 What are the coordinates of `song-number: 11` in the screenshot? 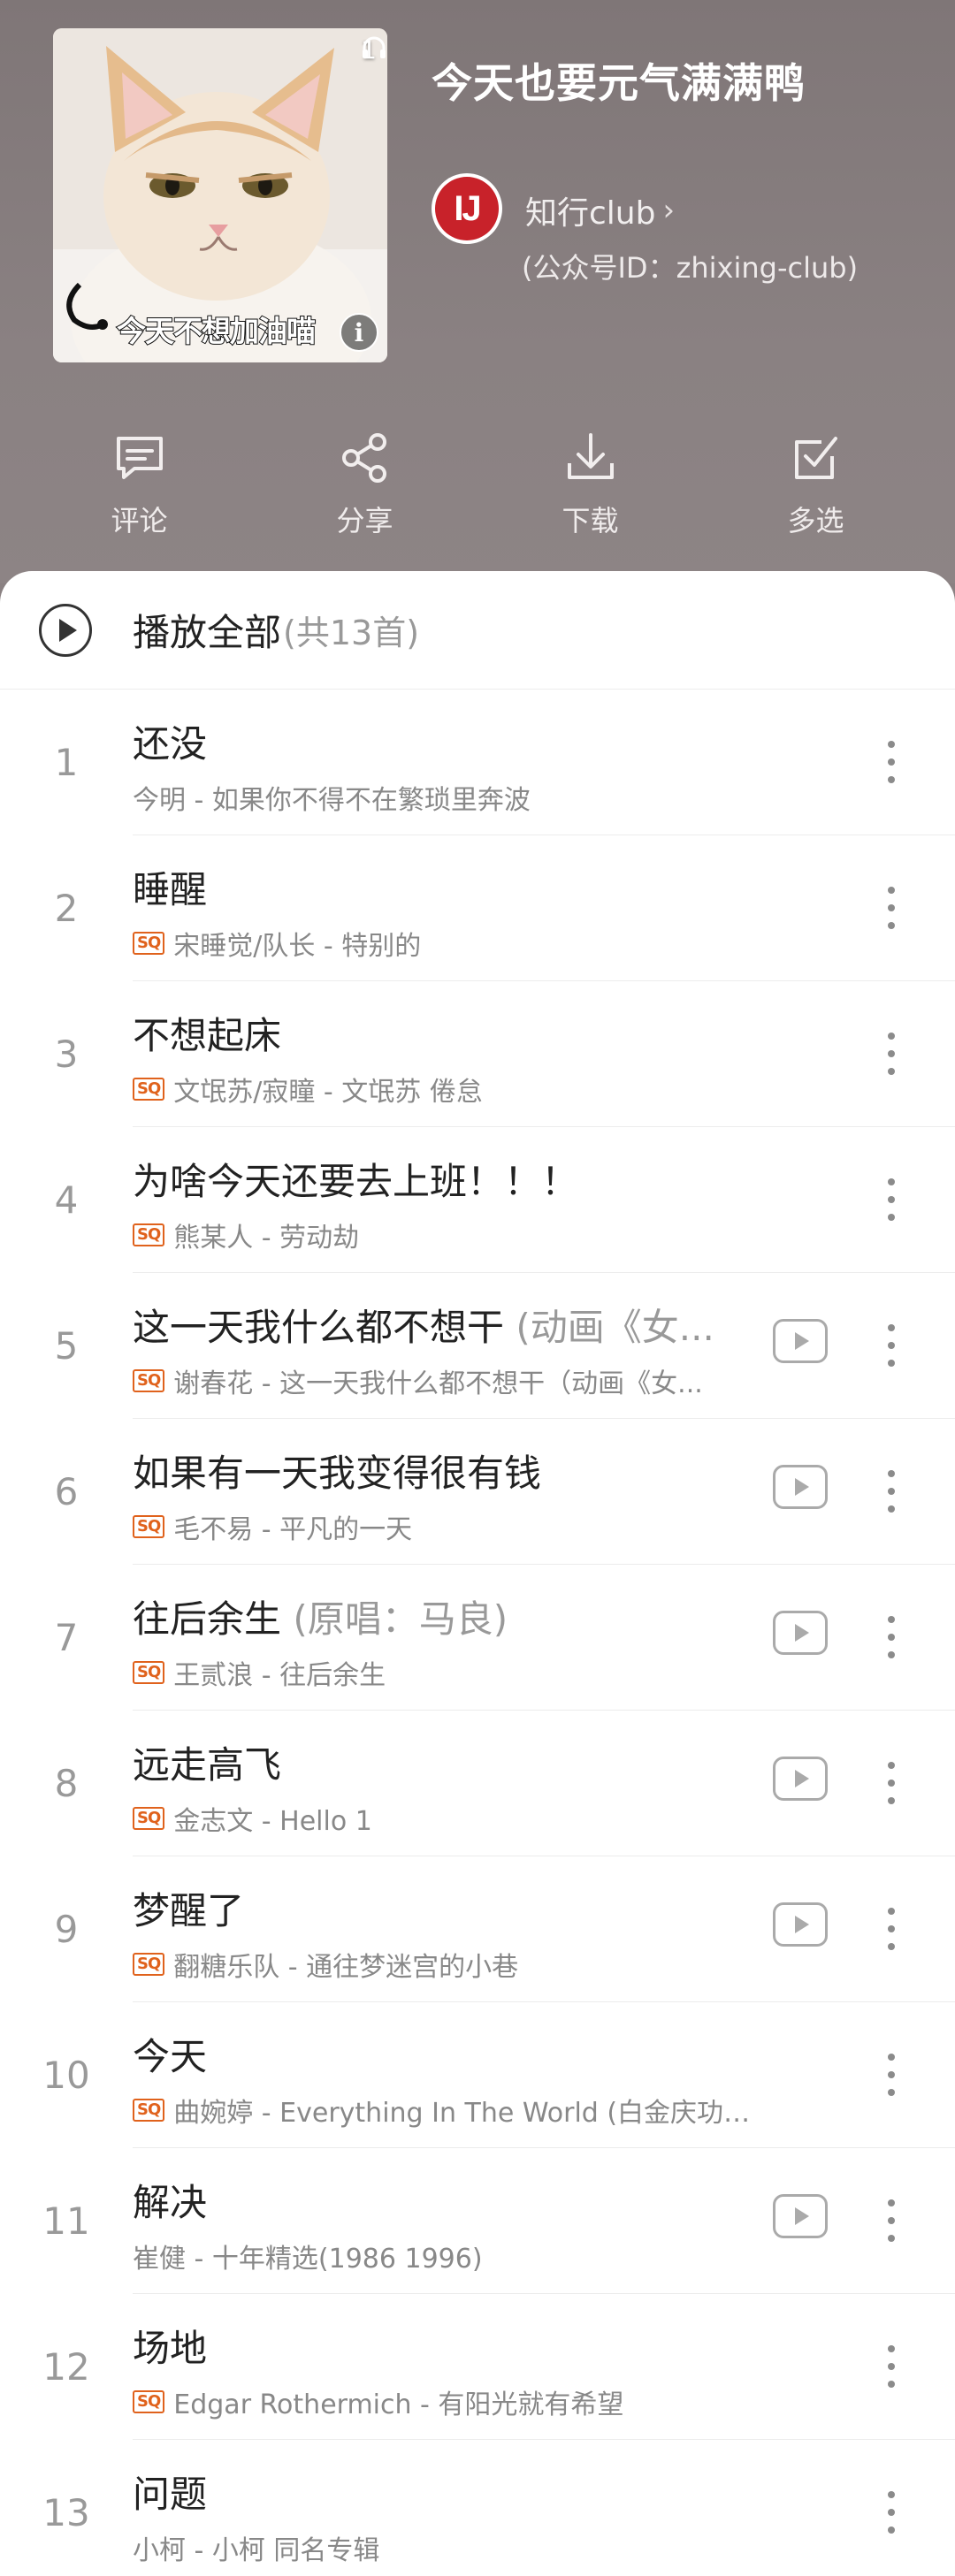 It's located at (66, 2221).